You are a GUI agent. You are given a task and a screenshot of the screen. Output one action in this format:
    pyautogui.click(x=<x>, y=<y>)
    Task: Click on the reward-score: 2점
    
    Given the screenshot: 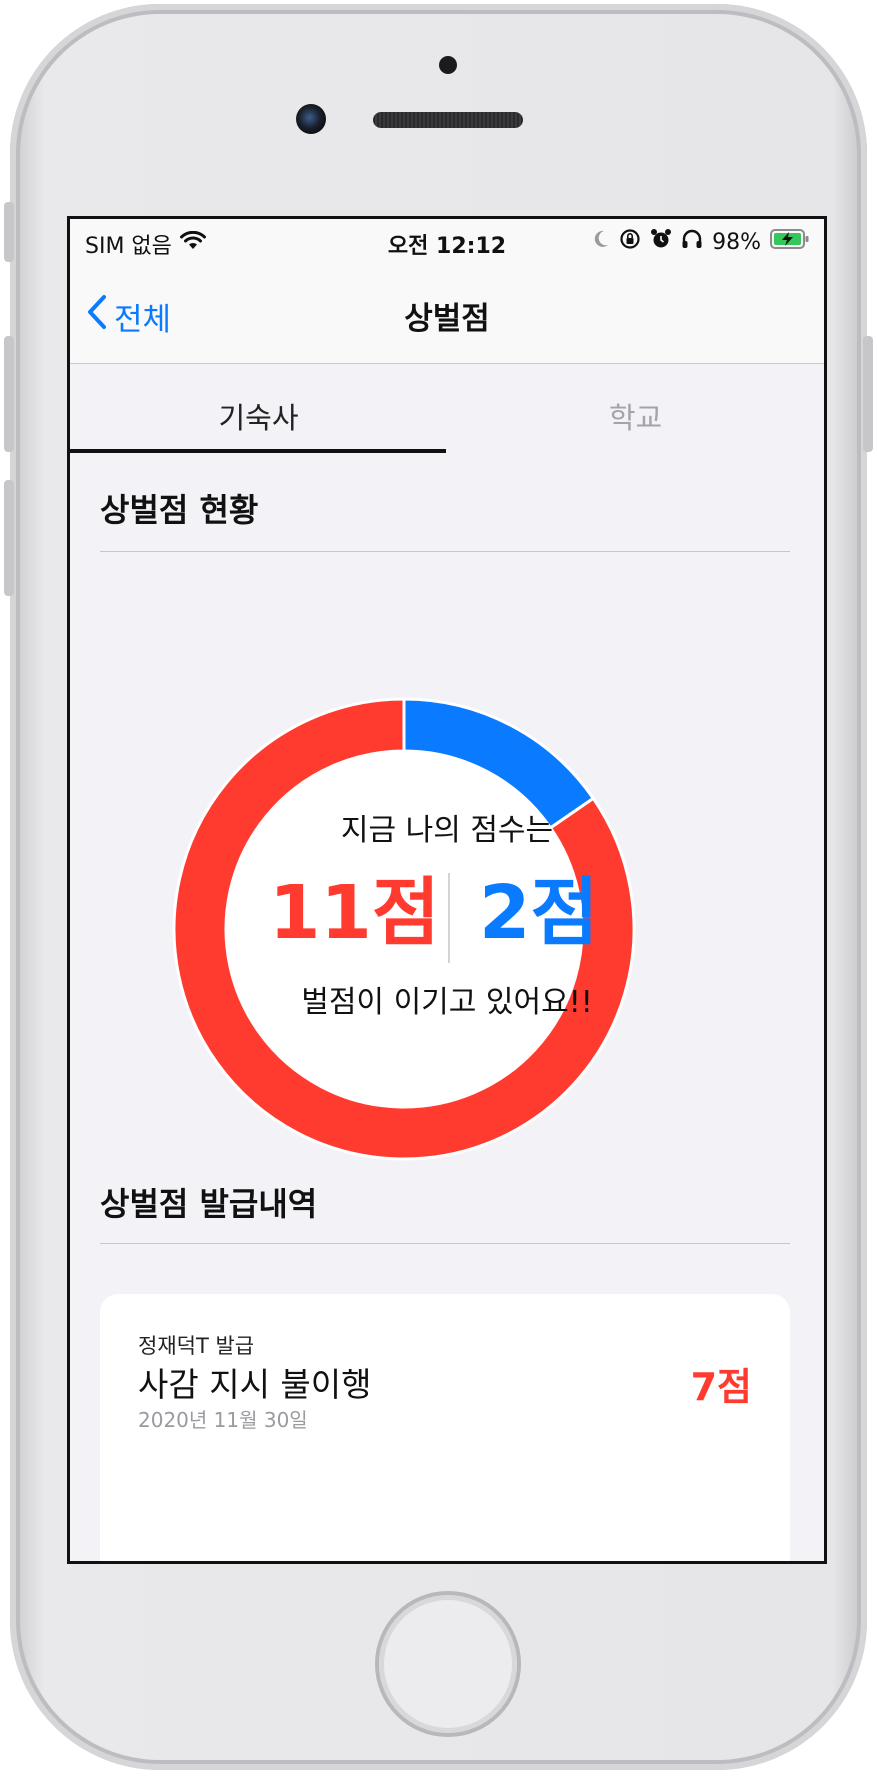 What is the action you would take?
    pyautogui.click(x=539, y=913)
    